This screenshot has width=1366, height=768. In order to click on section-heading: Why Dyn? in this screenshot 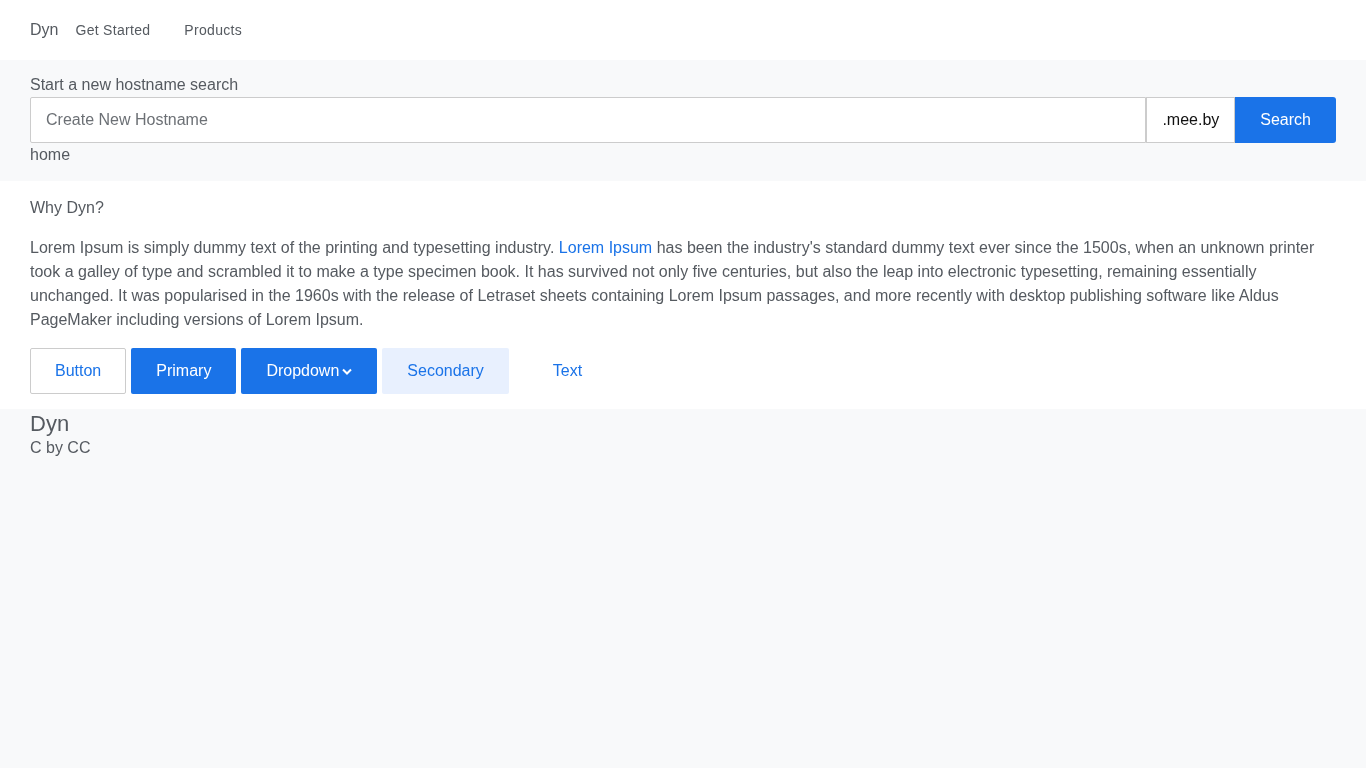, I will do `click(67, 208)`.